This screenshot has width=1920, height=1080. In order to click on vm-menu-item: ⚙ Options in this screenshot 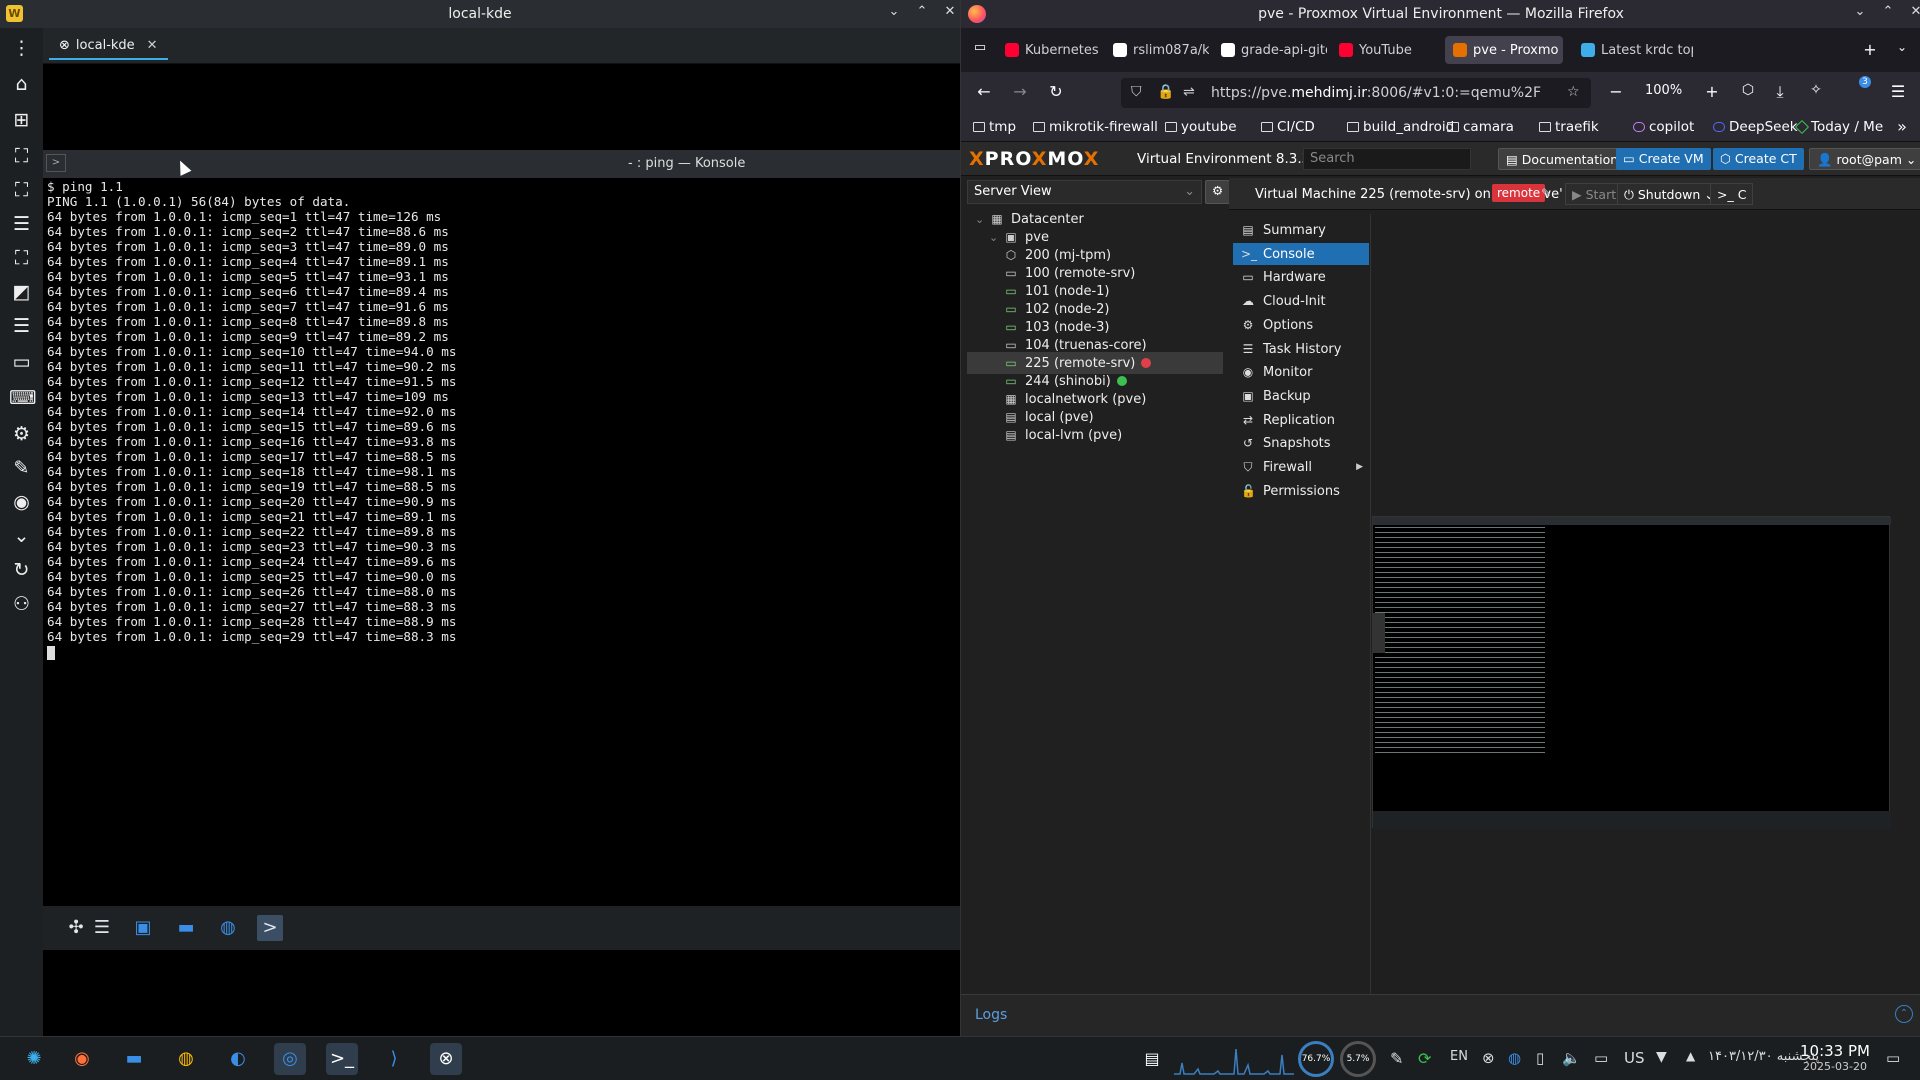, I will do `click(1301, 325)`.